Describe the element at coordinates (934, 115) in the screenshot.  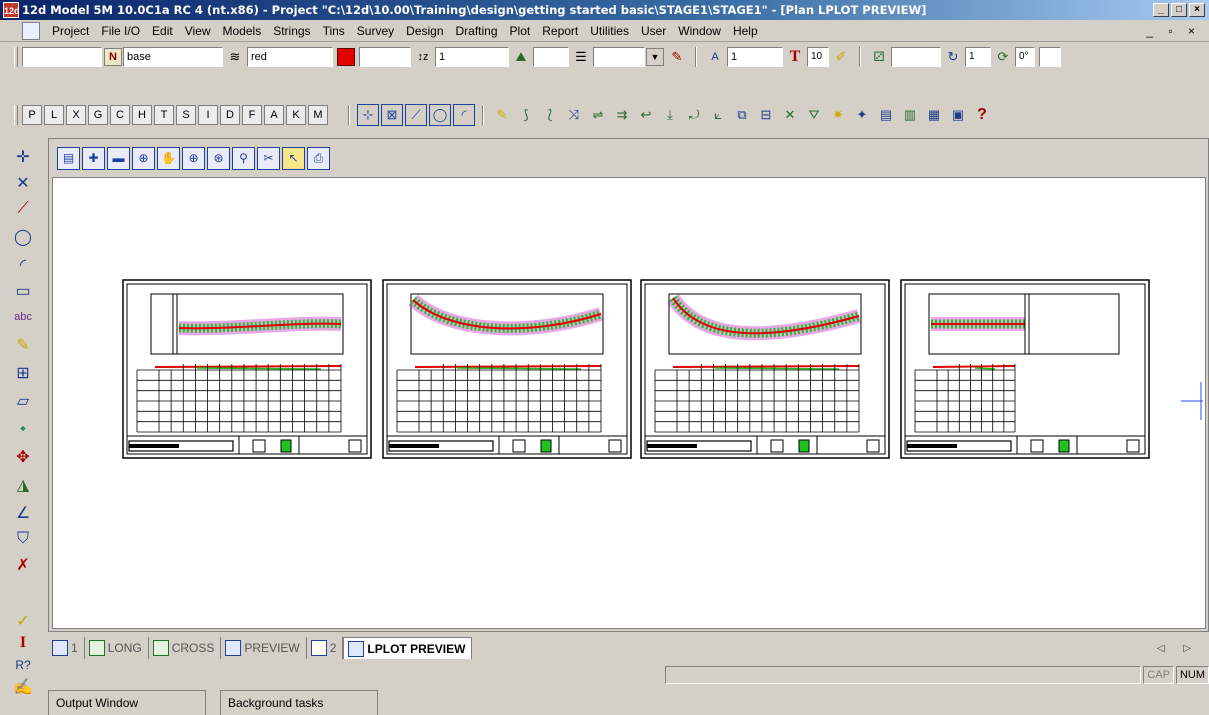
I see `notes-icon: ▦` at that location.